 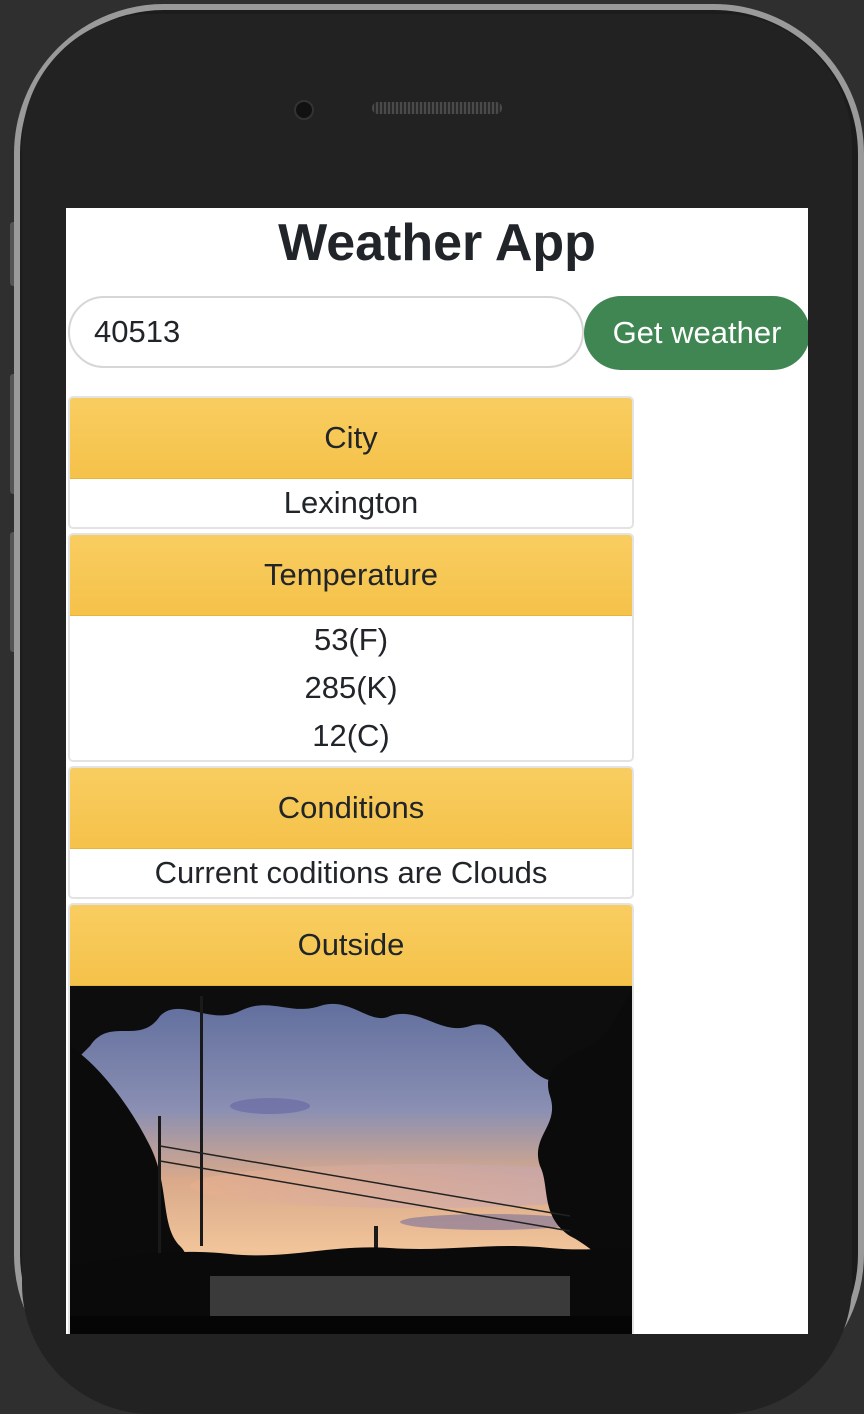 I want to click on search-row: Get weather, so click(x=437, y=330).